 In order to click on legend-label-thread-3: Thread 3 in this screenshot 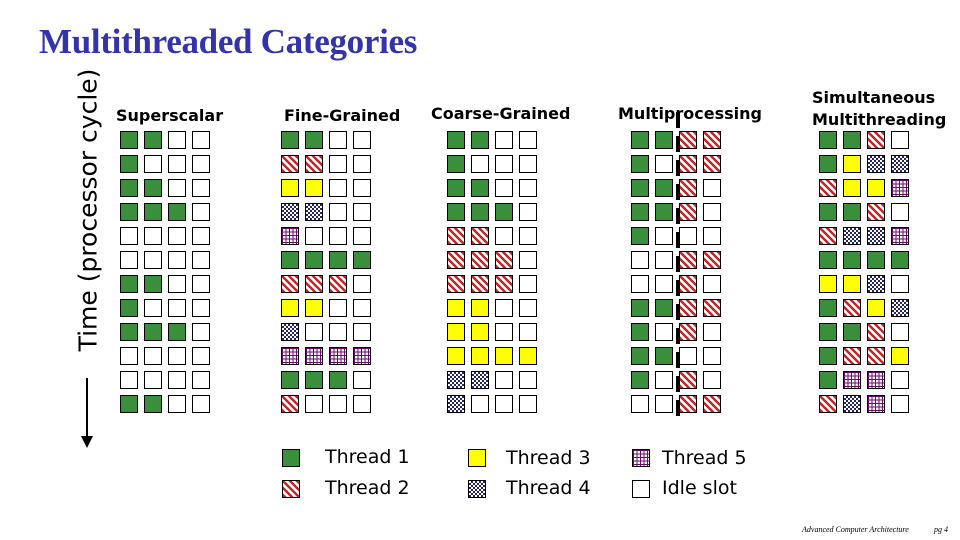, I will do `click(548, 458)`.